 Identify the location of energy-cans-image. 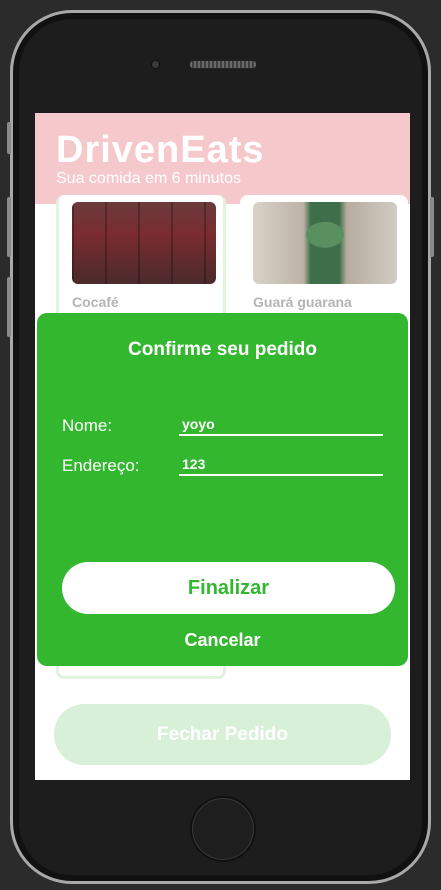
(144, 243).